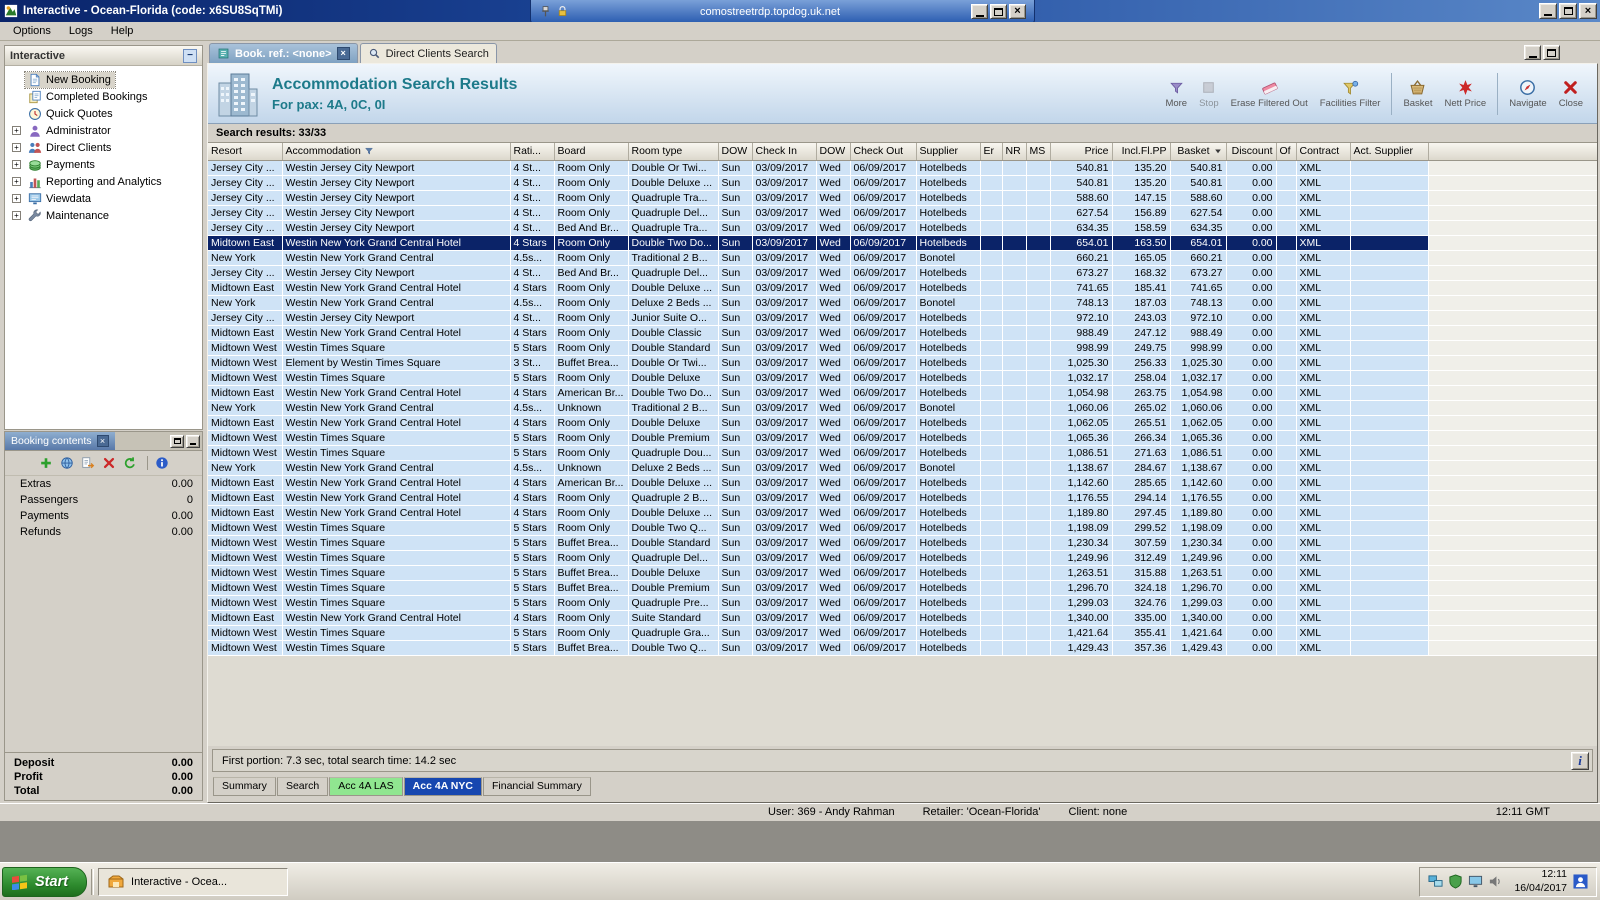  I want to click on rdp-close-button: ×, so click(1017, 11).